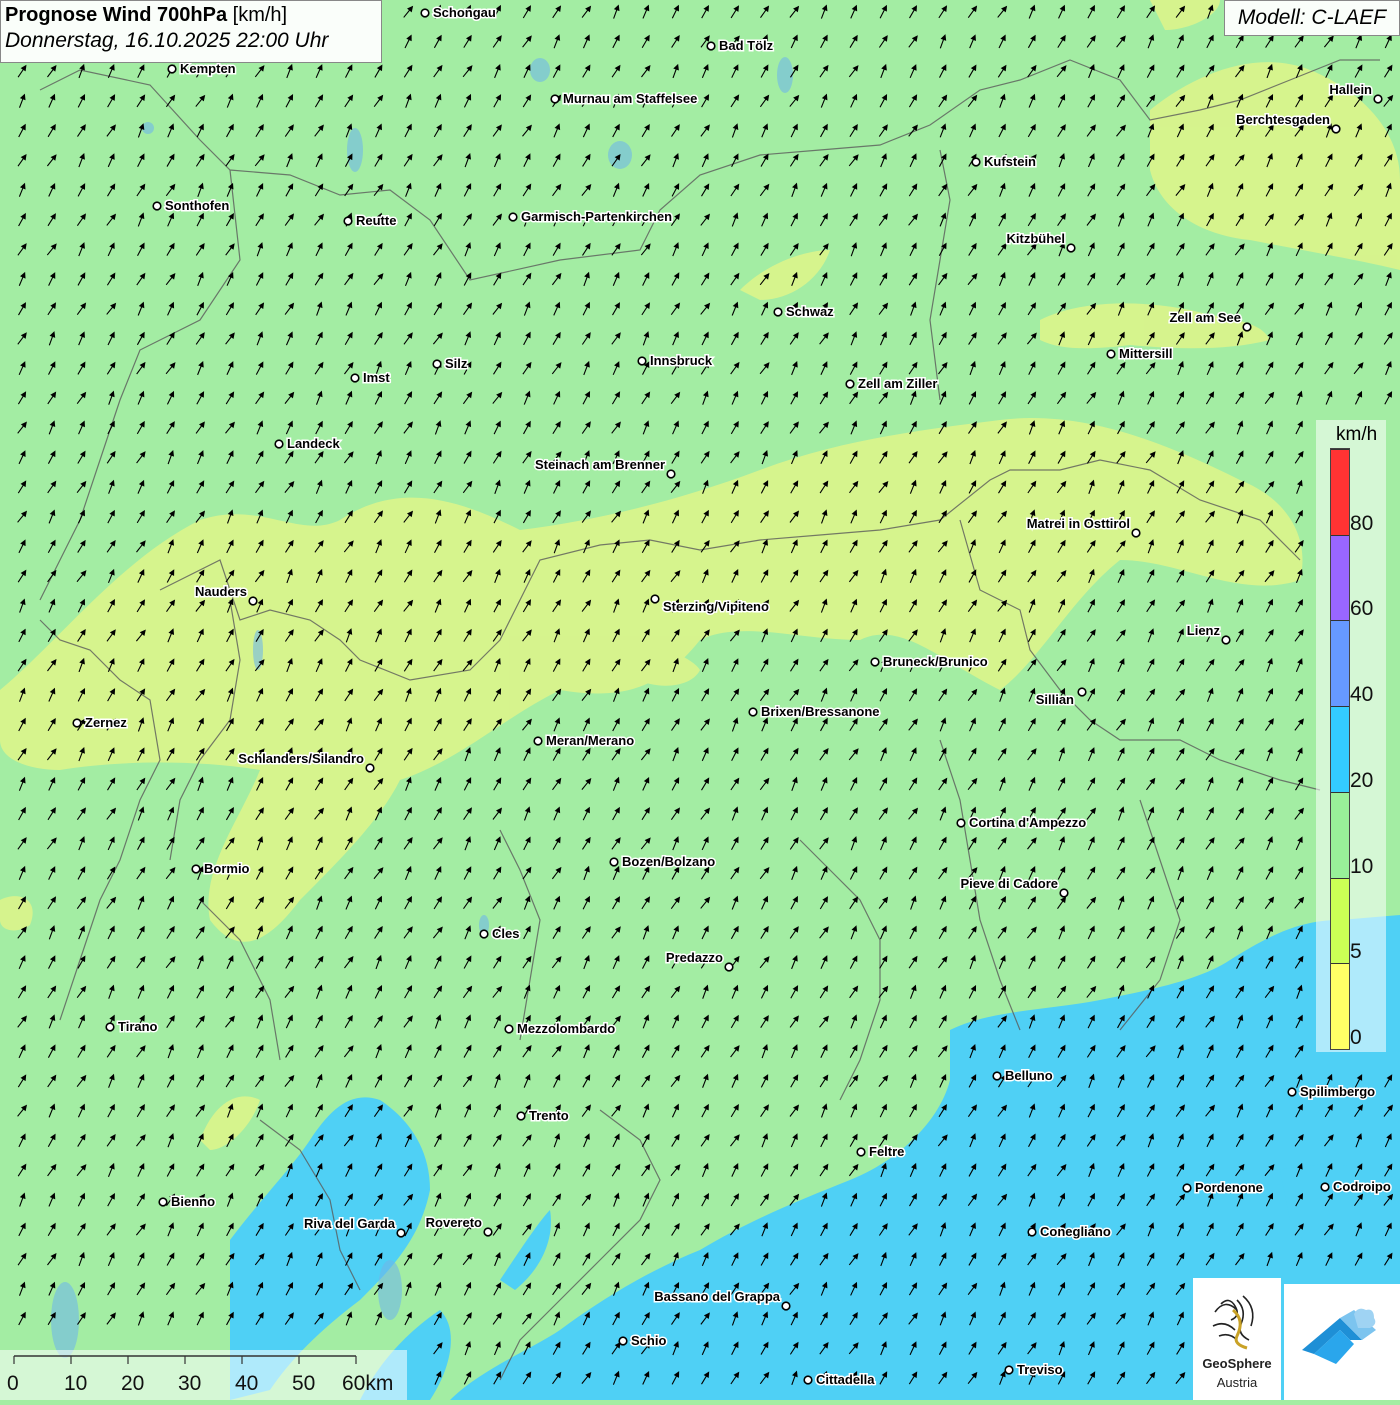  Describe the element at coordinates (716, 606) in the screenshot. I see `city-label: Sterzing/Vipiteno` at that location.